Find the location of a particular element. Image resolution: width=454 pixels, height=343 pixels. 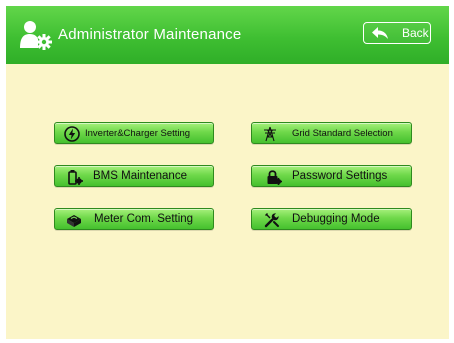

admin-user-gear-icon is located at coordinates (36, 35).